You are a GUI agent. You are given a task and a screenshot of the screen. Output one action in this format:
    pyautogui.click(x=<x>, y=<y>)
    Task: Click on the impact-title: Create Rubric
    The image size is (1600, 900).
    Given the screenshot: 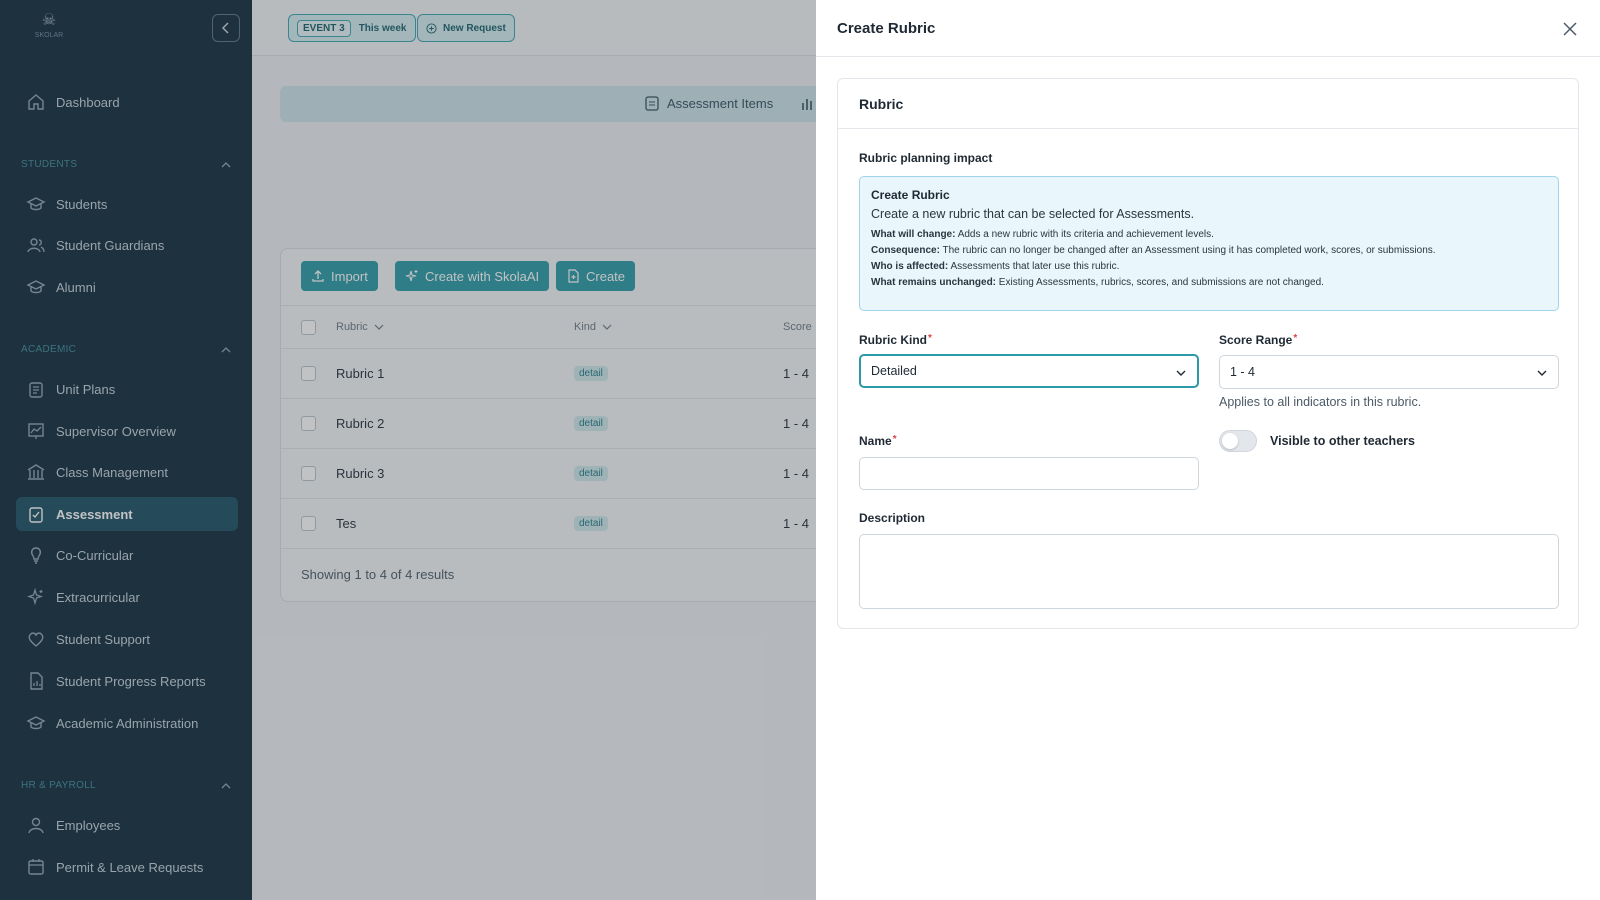 What is the action you would take?
    pyautogui.click(x=910, y=195)
    